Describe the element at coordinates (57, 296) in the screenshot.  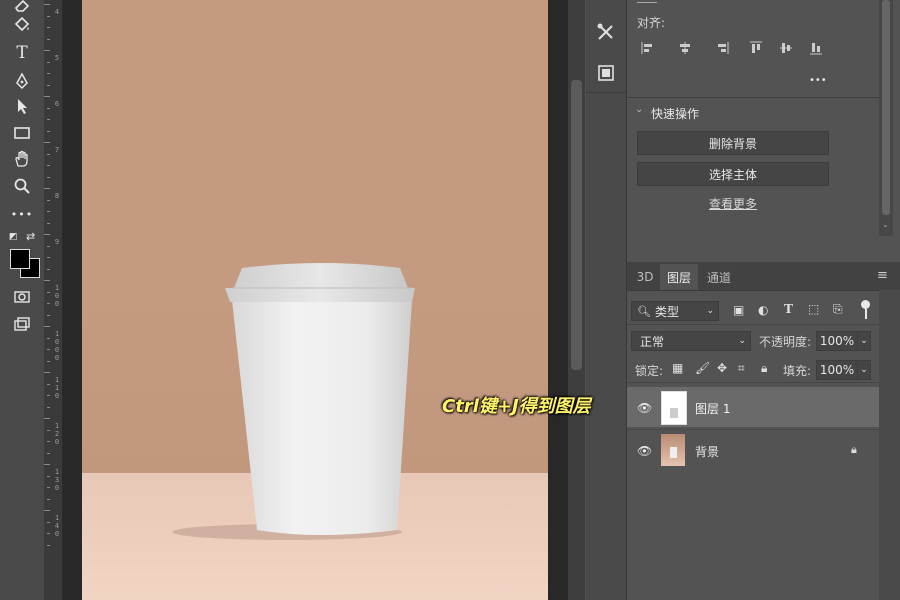
I see `ruler-mark: 1 0 0` at that location.